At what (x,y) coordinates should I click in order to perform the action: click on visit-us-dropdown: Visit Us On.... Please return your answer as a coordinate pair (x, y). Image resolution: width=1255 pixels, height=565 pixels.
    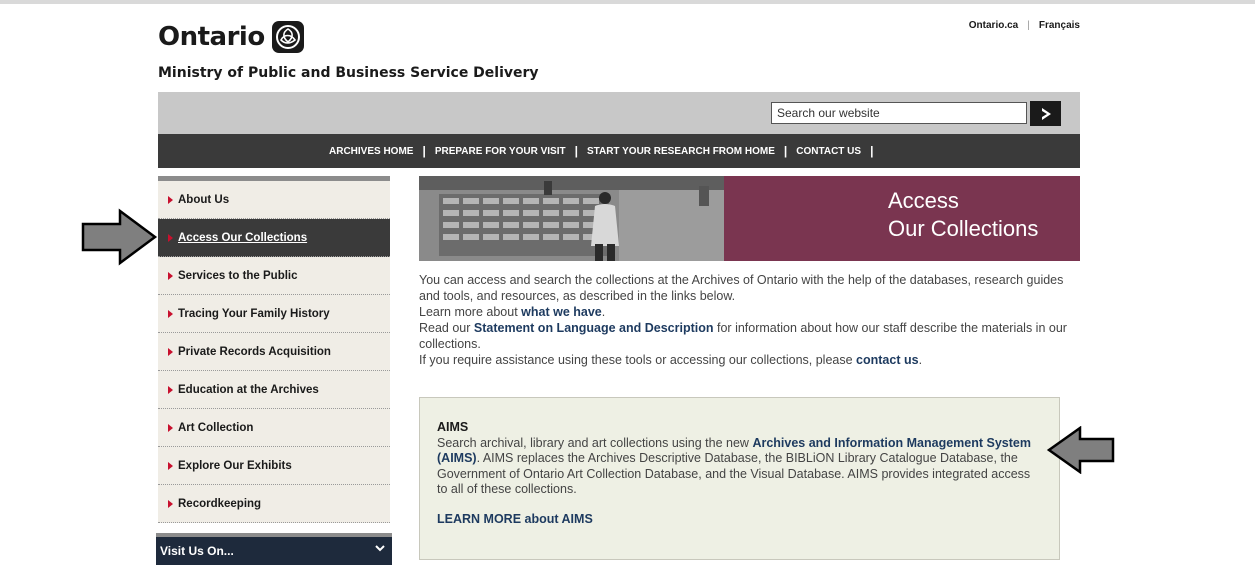
    Looking at the image, I should click on (274, 549).